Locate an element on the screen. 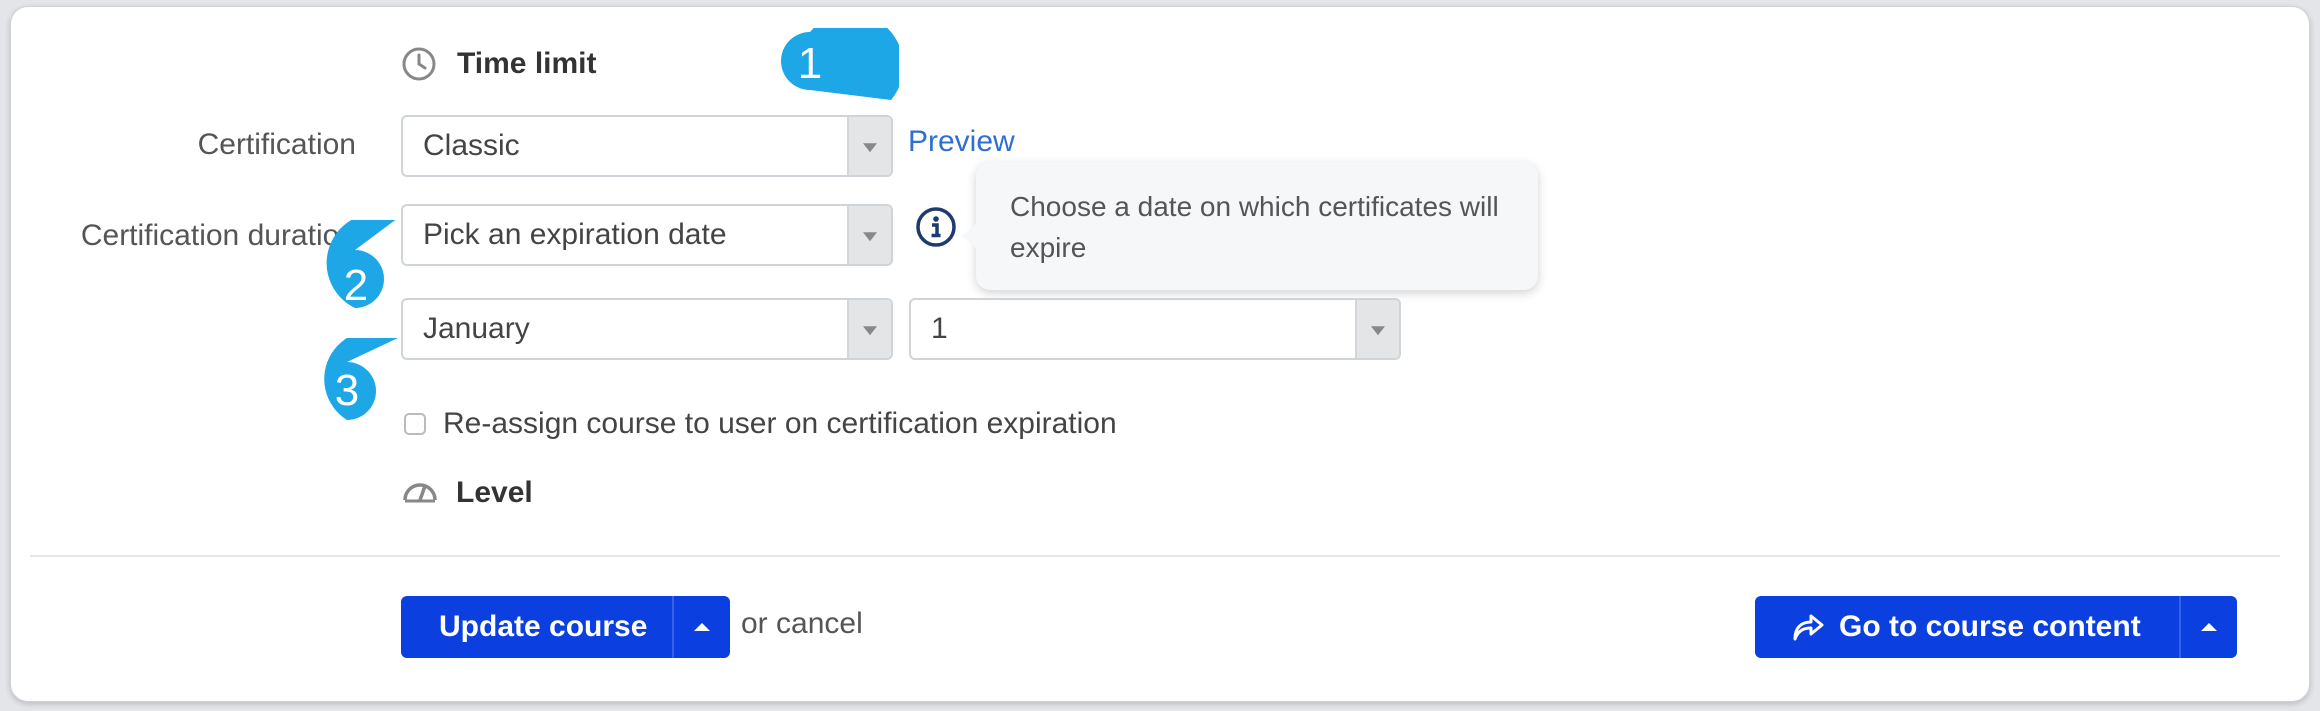 This screenshot has width=2320, height=711. certification-duration-value: Pick an expiration date is located at coordinates (575, 234).